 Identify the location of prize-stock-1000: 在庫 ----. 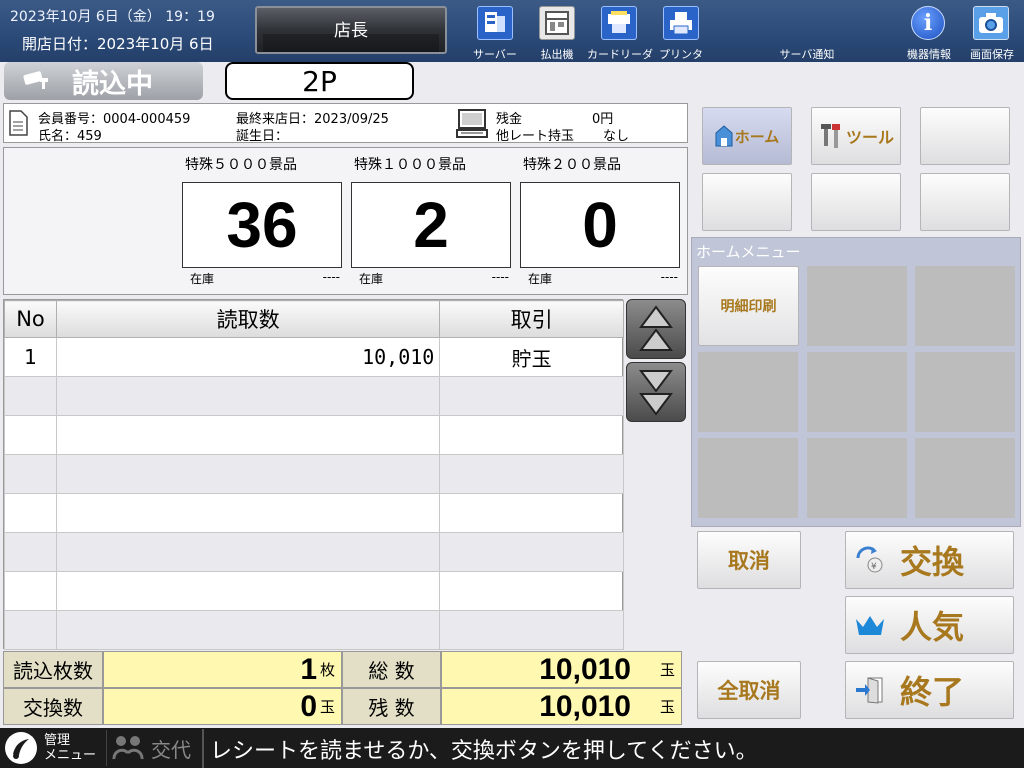
(434, 278).